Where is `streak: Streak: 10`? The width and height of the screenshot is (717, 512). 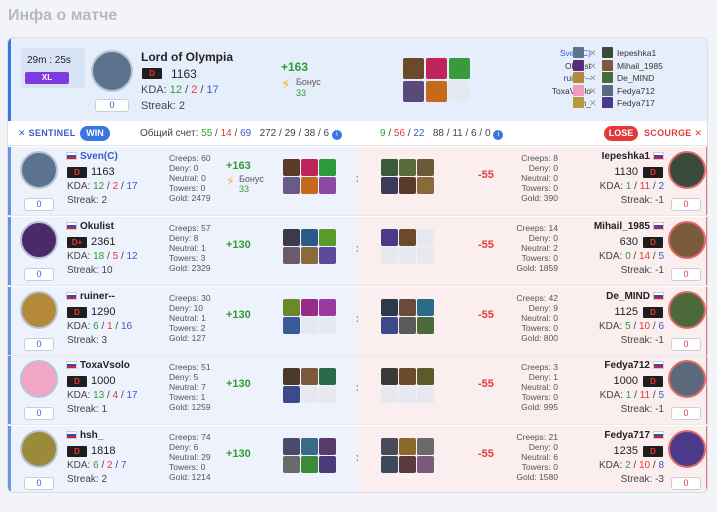
streak: Streak: 10 is located at coordinates (90, 270).